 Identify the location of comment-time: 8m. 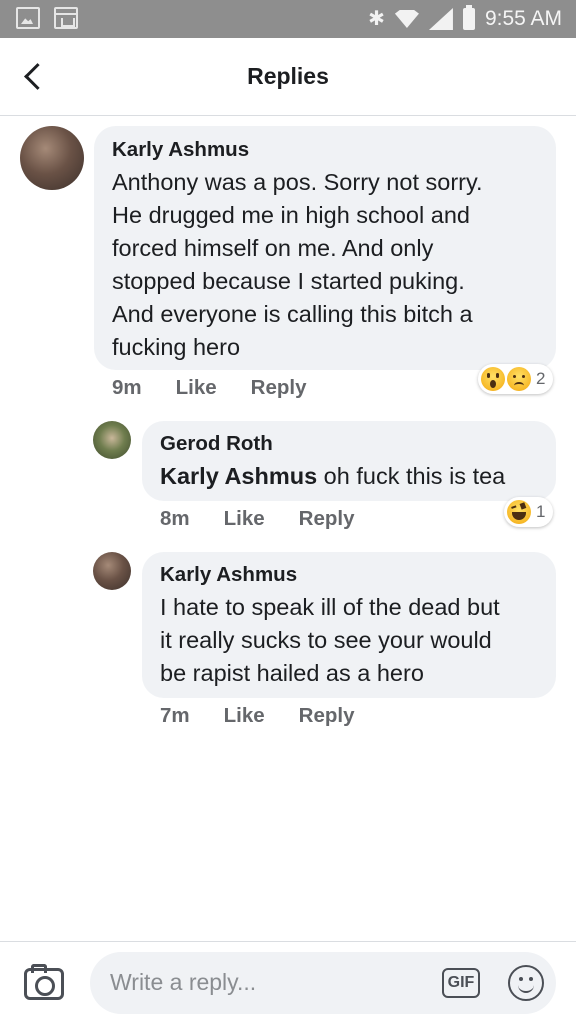
(175, 518).